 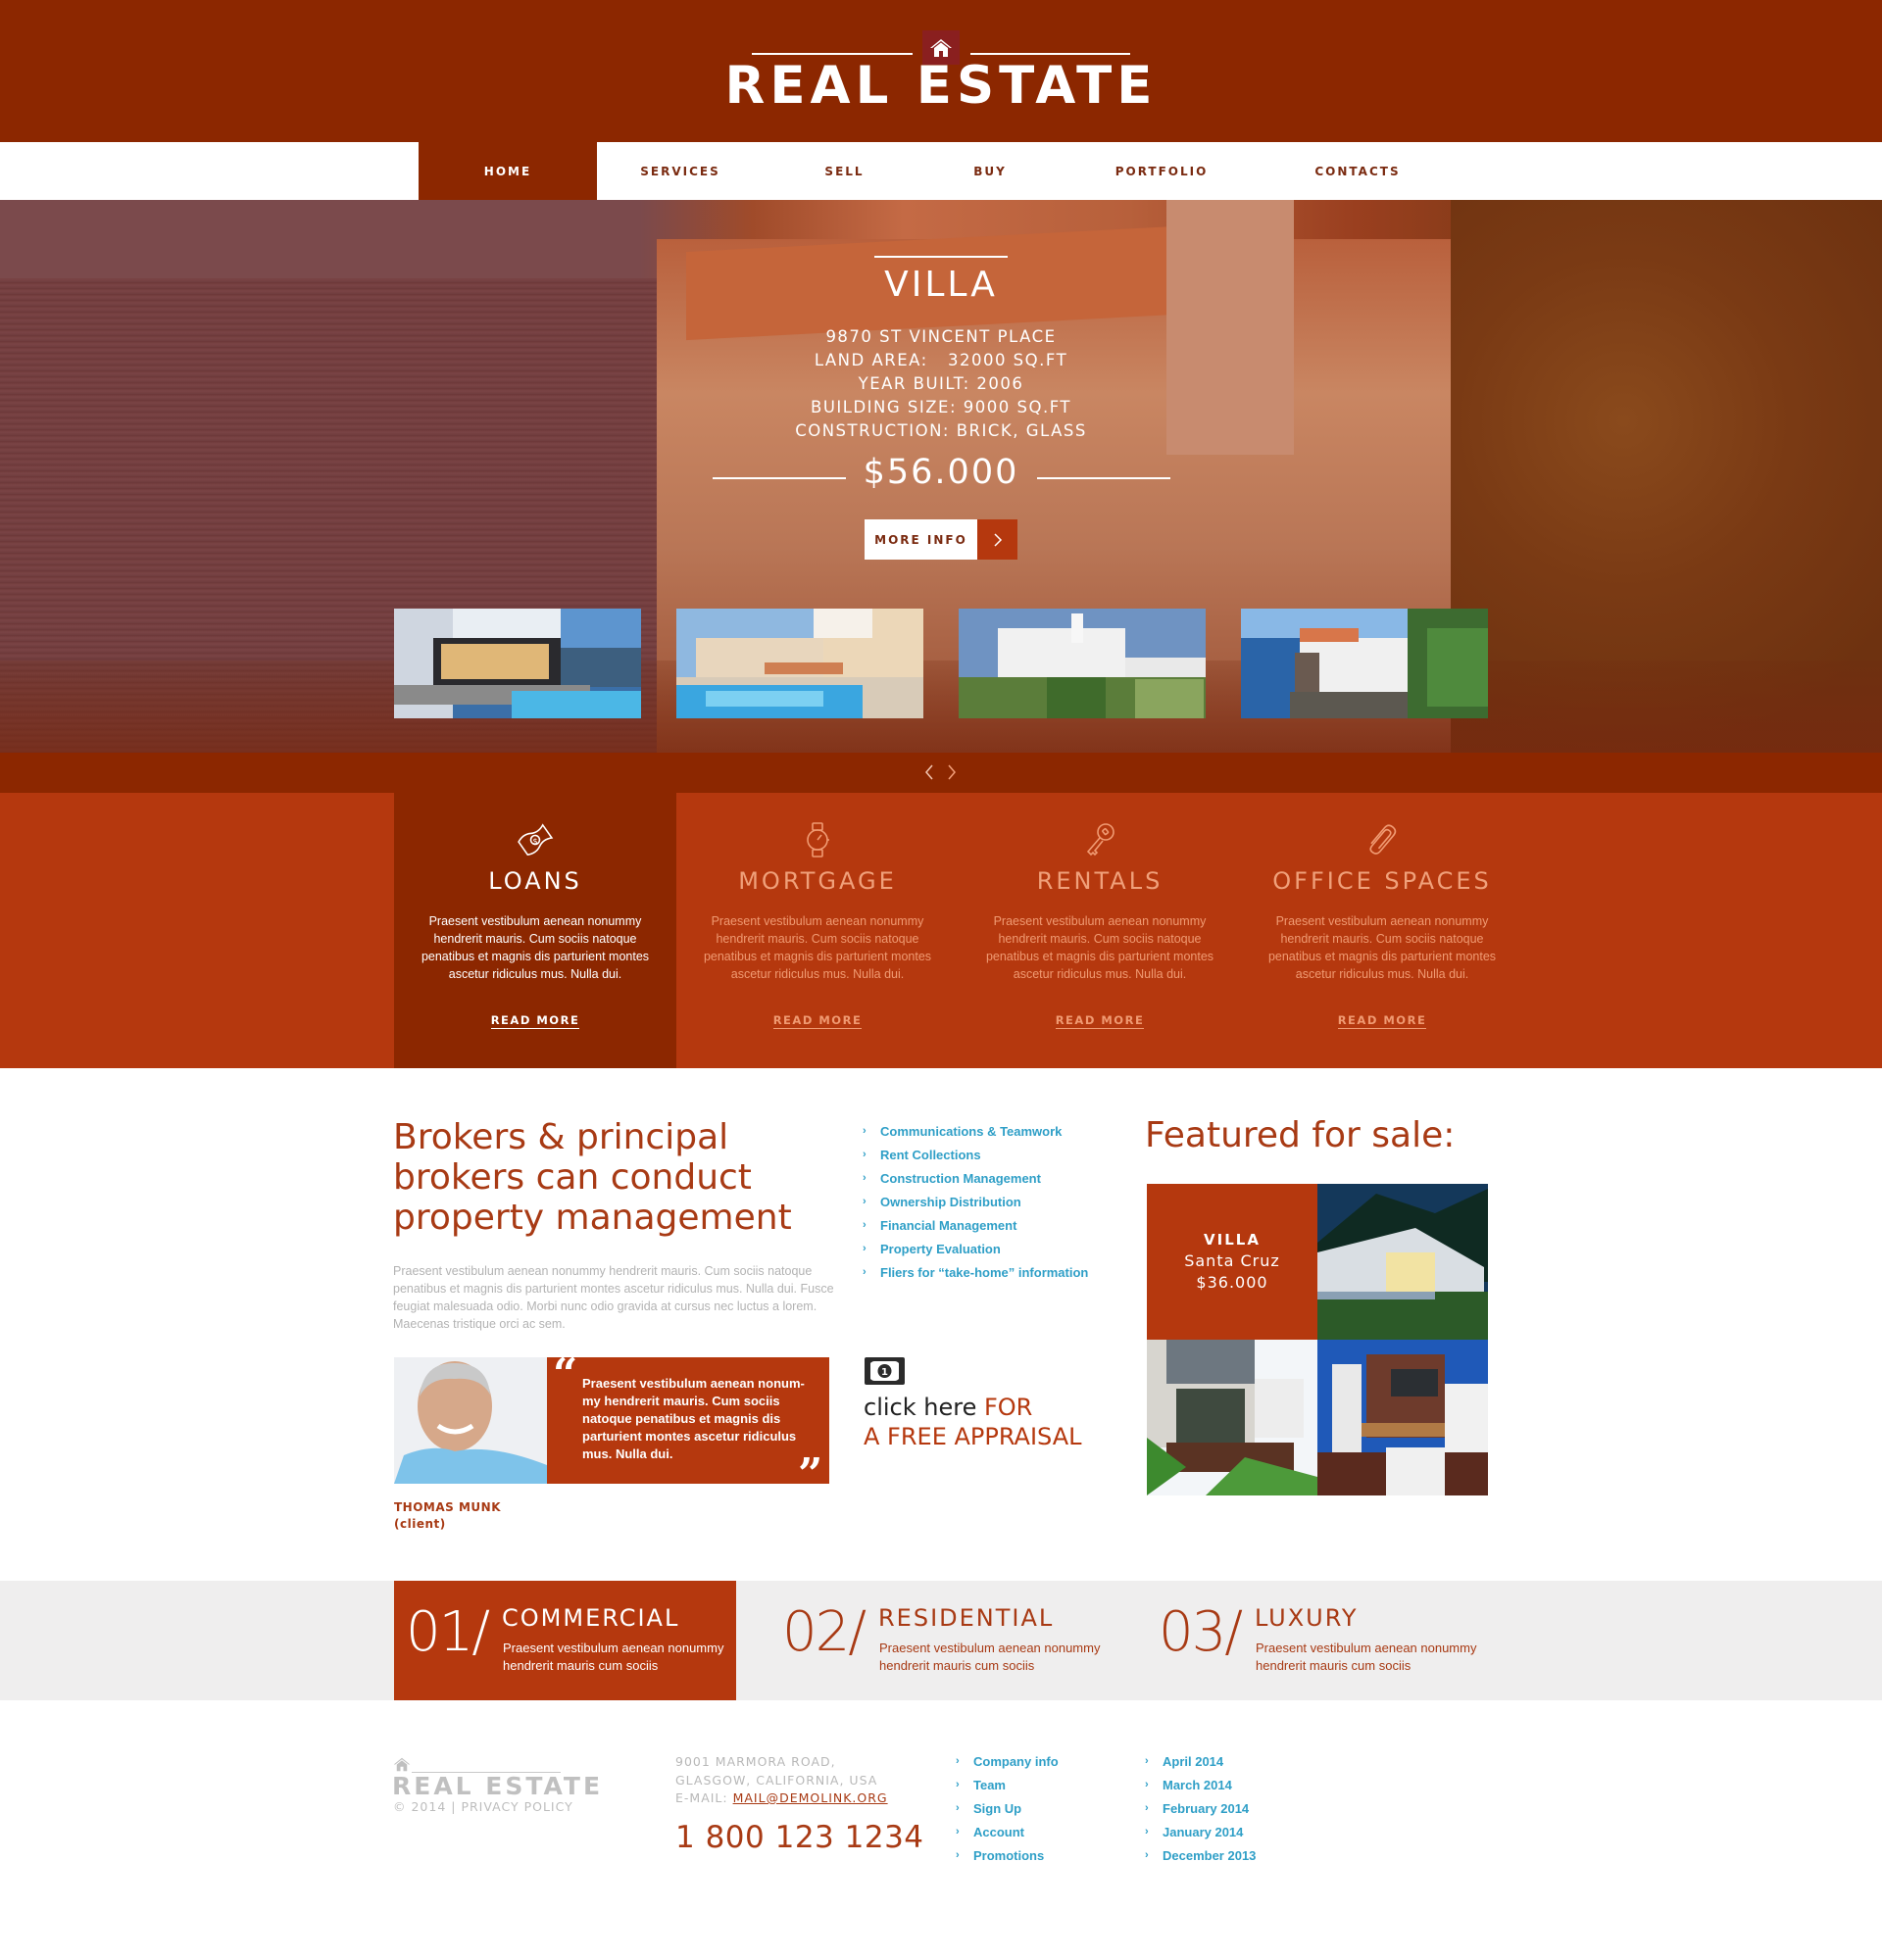 I want to click on hero-title-divider, so click(x=941, y=257).